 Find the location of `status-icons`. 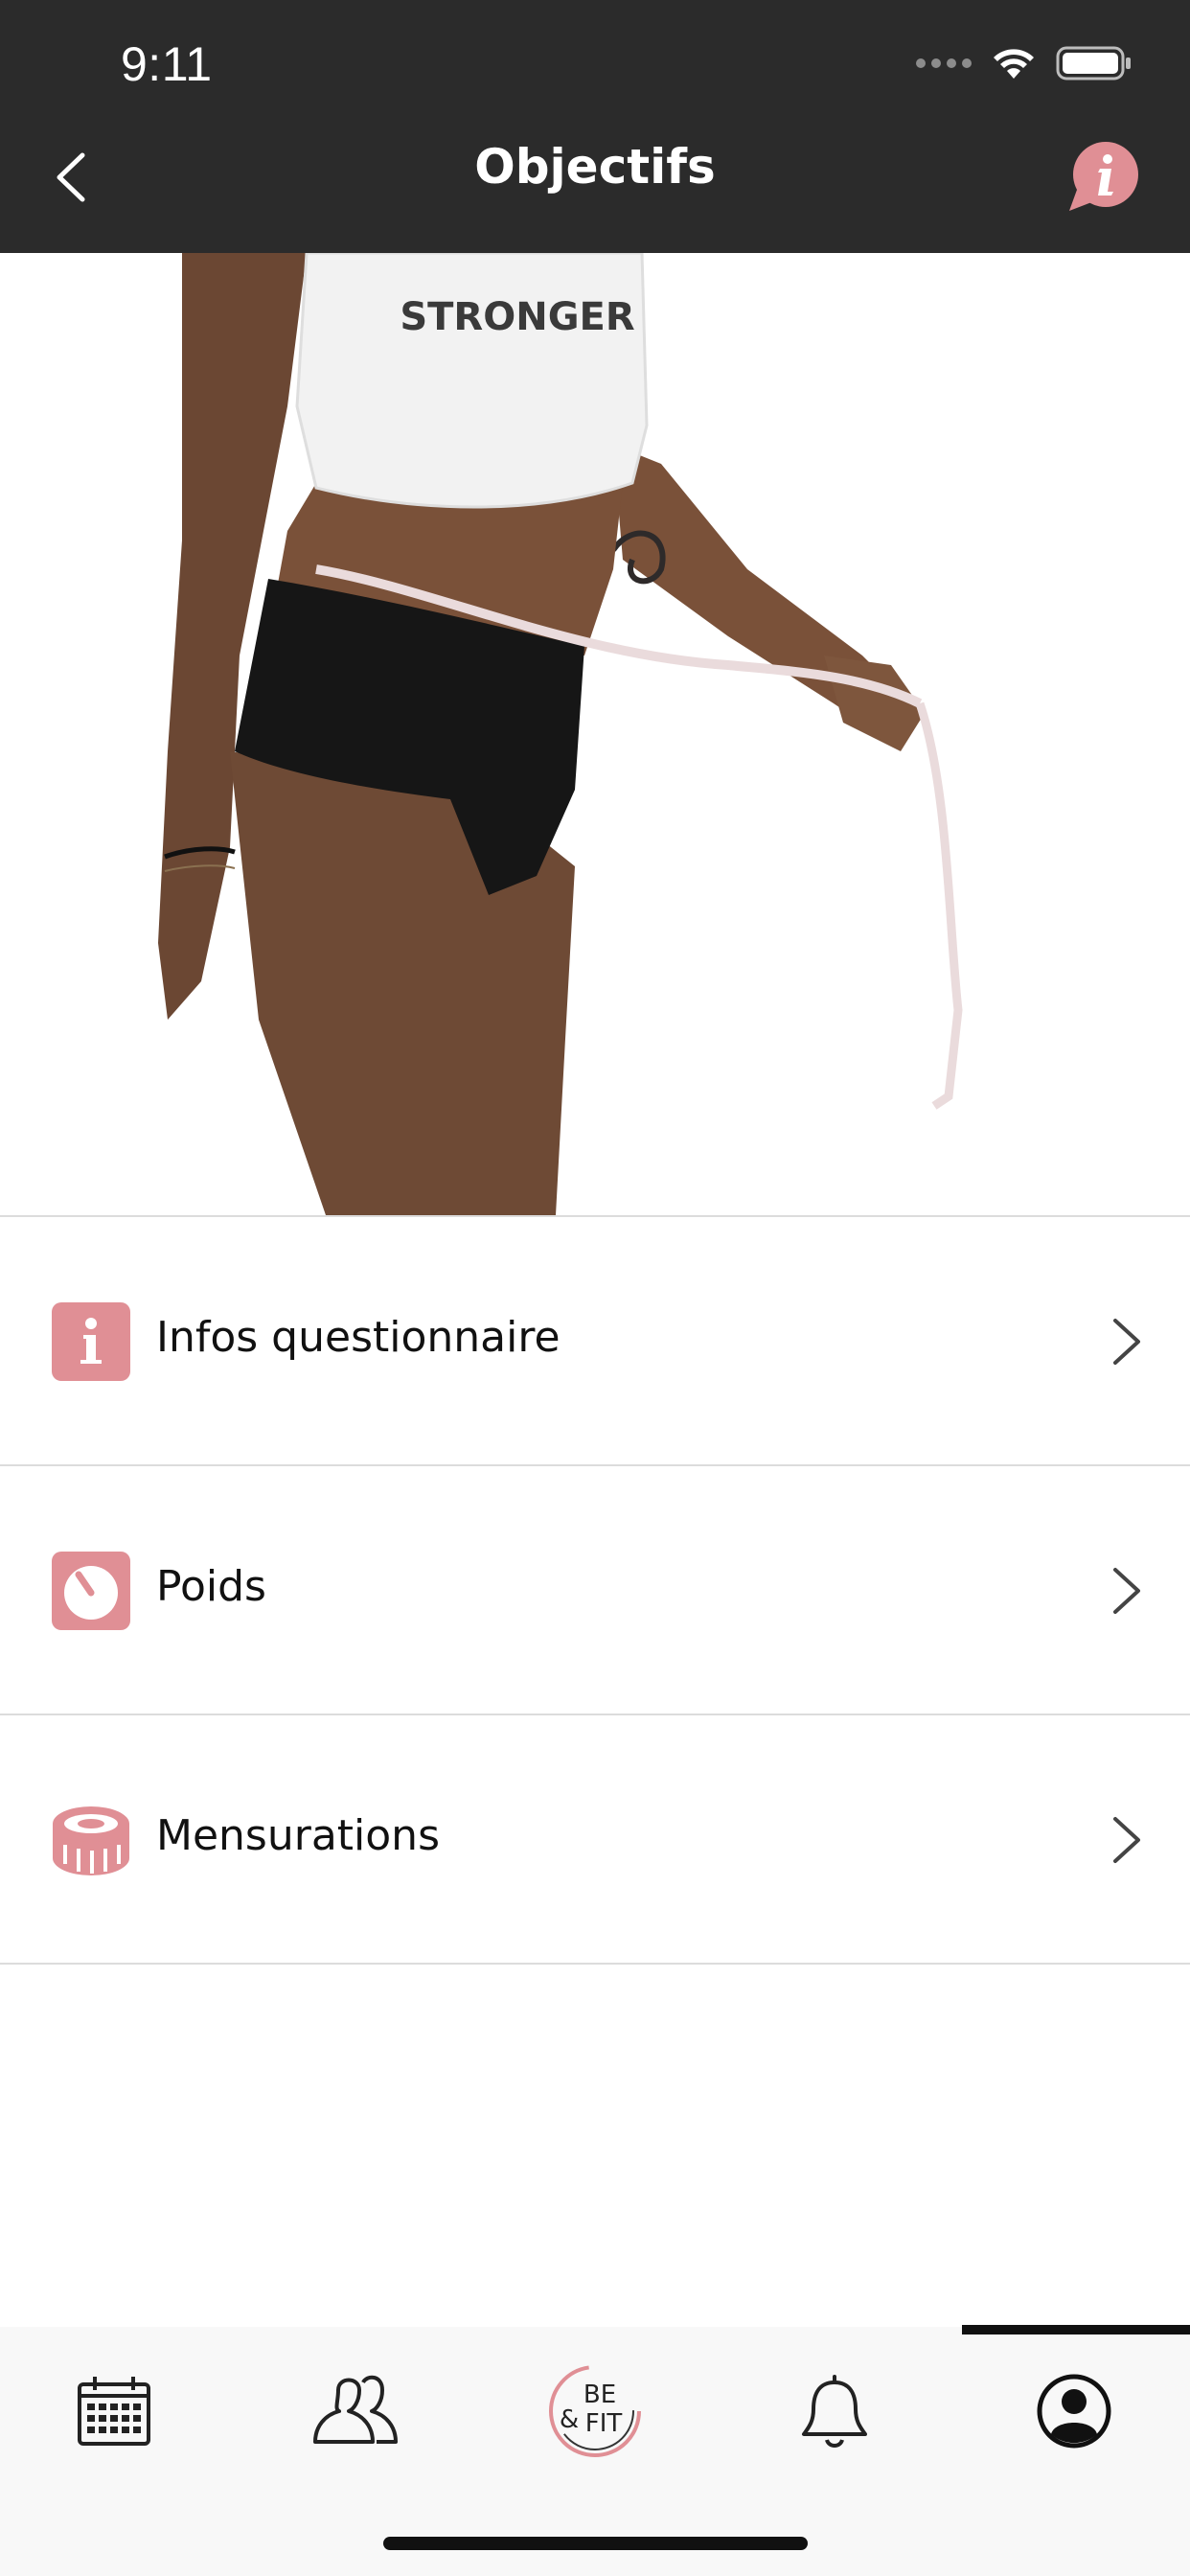

status-icons is located at coordinates (1025, 63).